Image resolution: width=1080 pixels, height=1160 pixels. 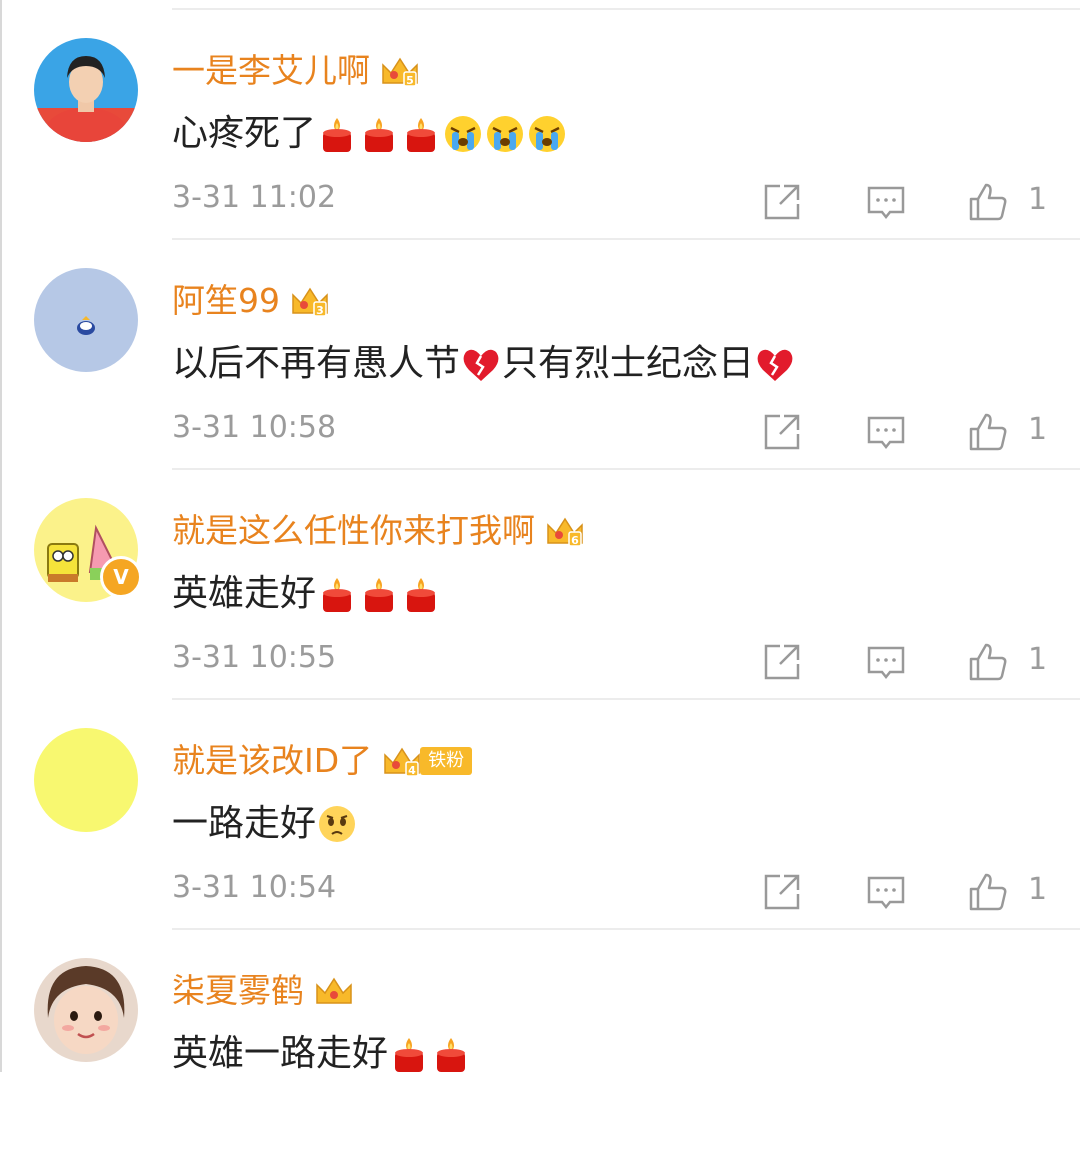 I want to click on comment-text: 心疼死了, so click(x=370, y=134).